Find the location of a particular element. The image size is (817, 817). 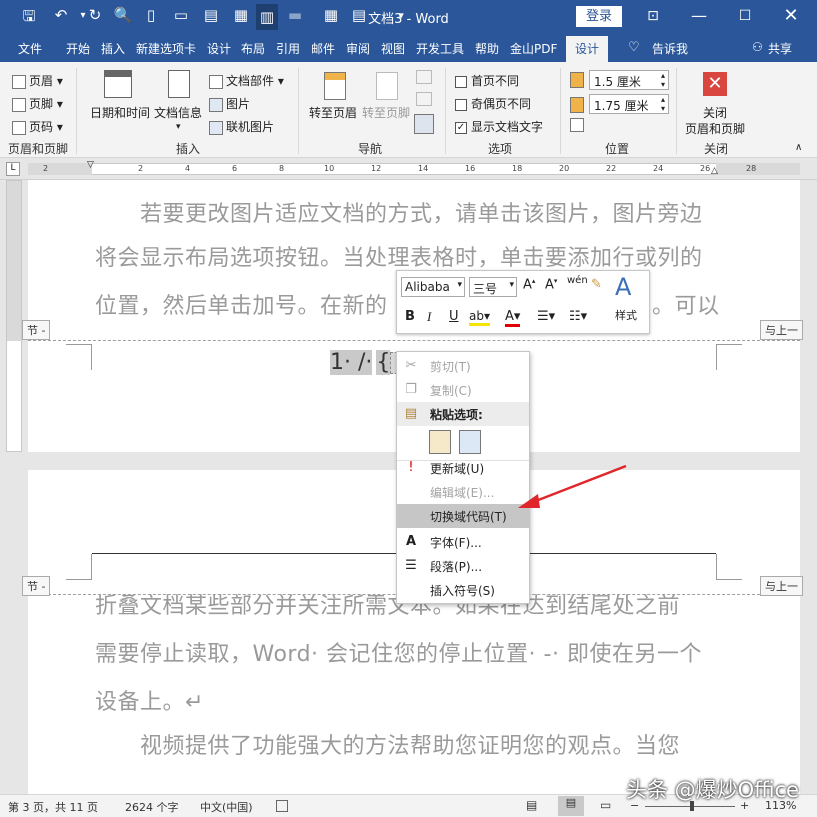

numbering-icon: ☷▾ is located at coordinates (578, 316).